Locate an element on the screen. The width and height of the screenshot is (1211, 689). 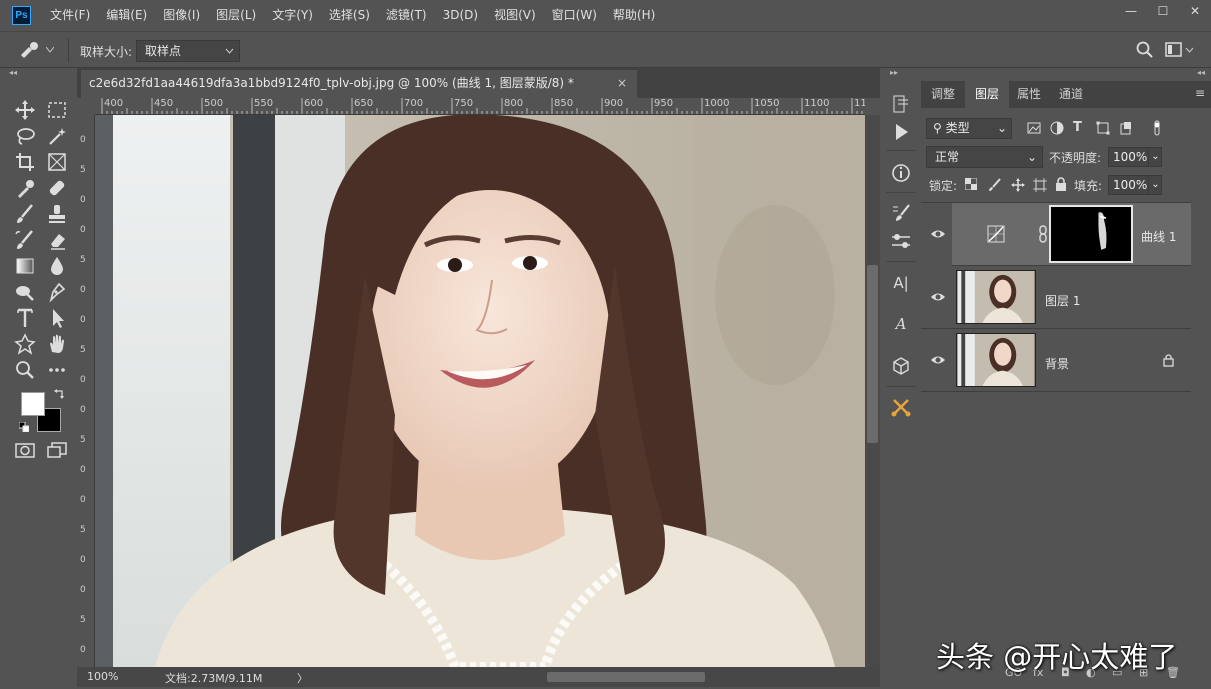
filter-adjustment-icon is located at coordinates (1057, 128).